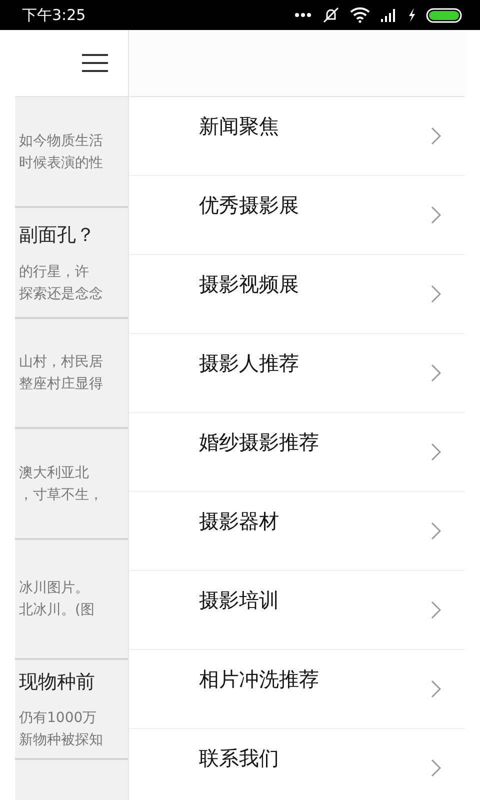 The image size is (480, 800). What do you see at coordinates (61, 495) in the screenshot?
I see `article-snippet: ，寸草不生，` at bounding box center [61, 495].